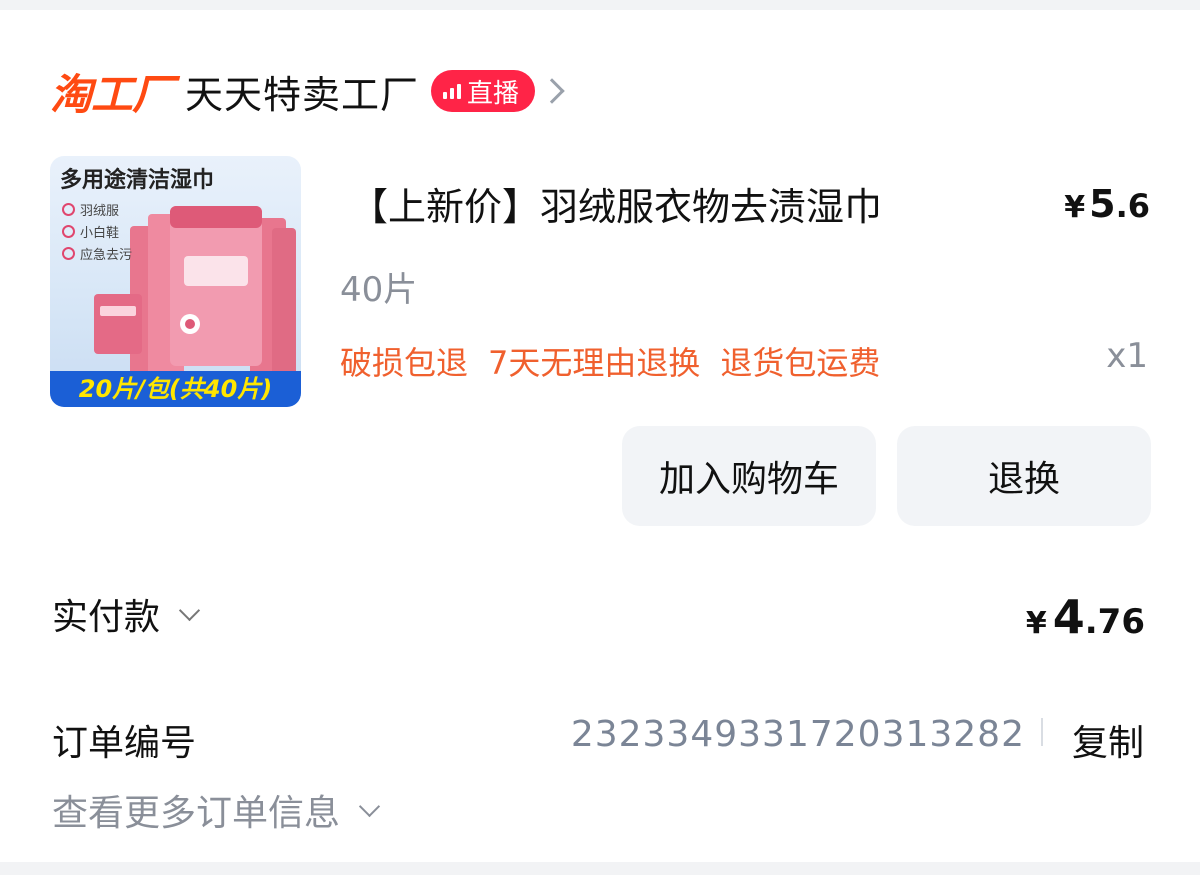 This screenshot has height=875, width=1200. Describe the element at coordinates (1108, 740) in the screenshot. I see `copy-button: 复制` at that location.